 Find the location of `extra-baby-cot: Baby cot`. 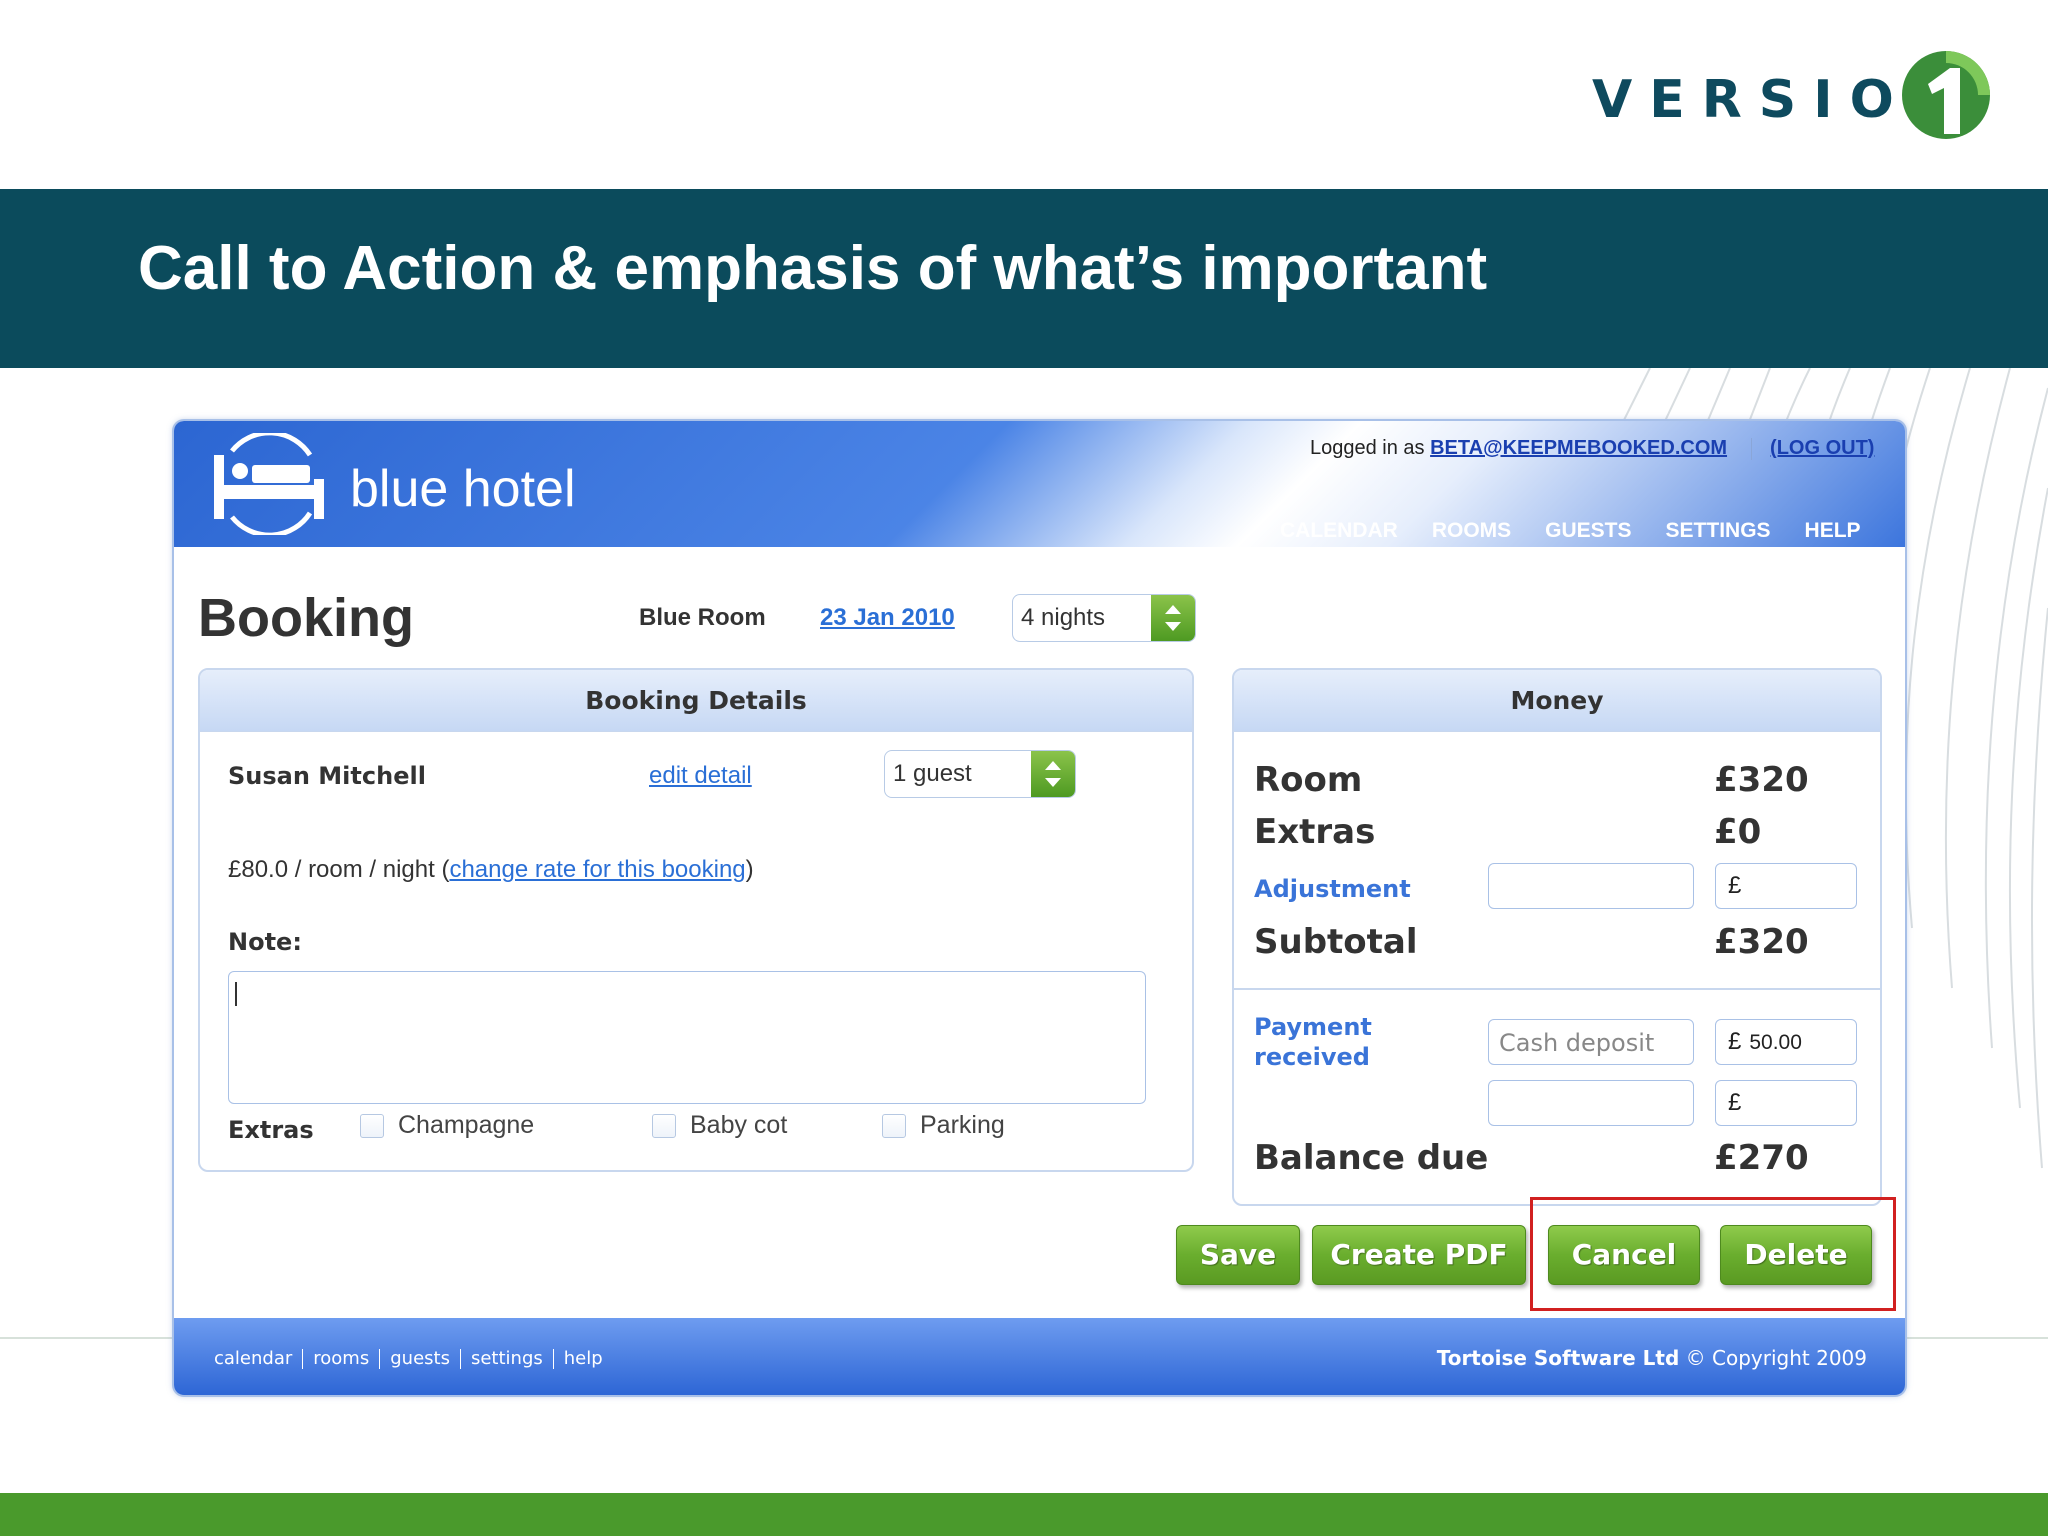

extra-baby-cot: Baby cot is located at coordinates (719, 1125).